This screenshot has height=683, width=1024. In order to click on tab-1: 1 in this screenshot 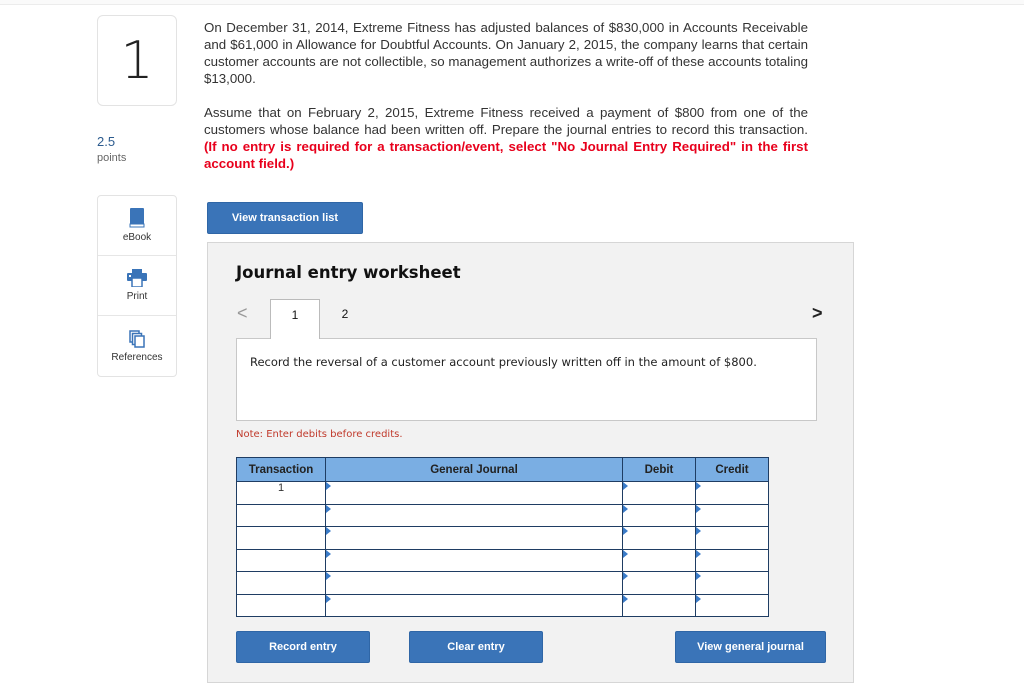, I will do `click(295, 319)`.